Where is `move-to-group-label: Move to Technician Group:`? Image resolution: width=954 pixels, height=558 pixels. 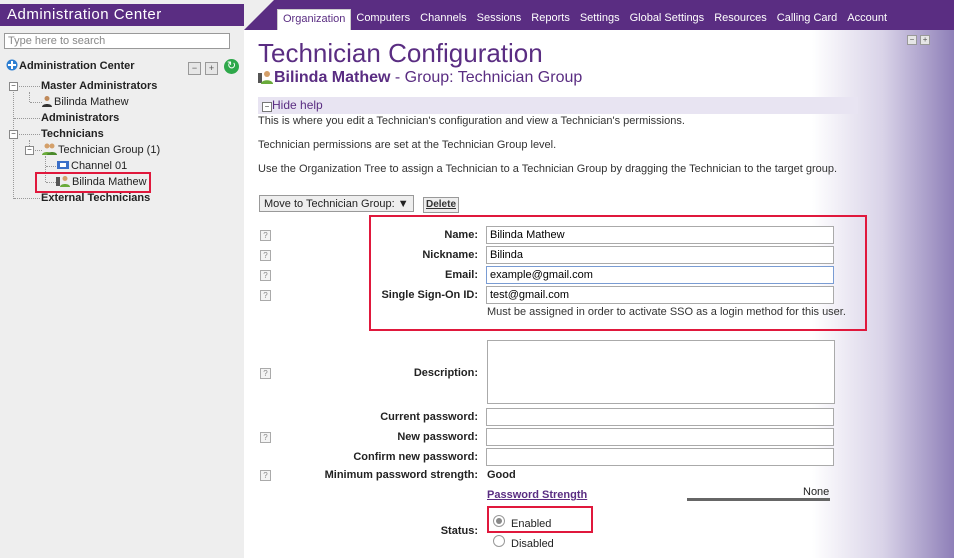 move-to-group-label: Move to Technician Group: is located at coordinates (329, 204).